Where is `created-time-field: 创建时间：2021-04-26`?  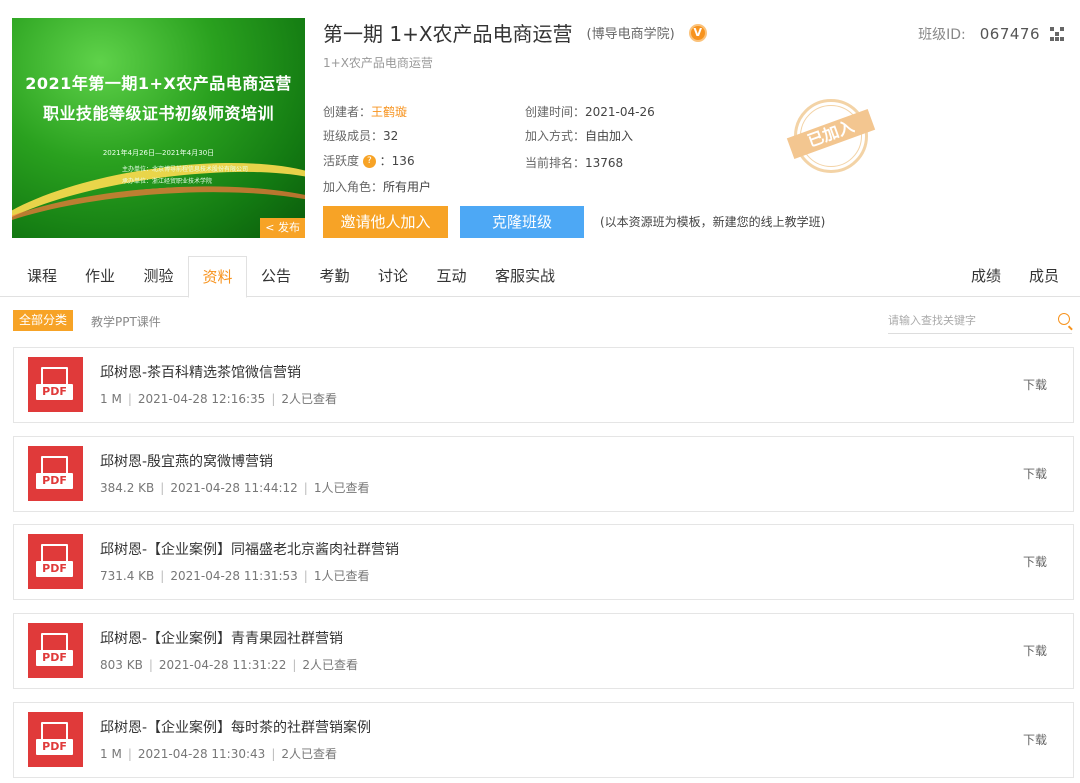 created-time-field: 创建时间：2021-04-26 is located at coordinates (590, 111).